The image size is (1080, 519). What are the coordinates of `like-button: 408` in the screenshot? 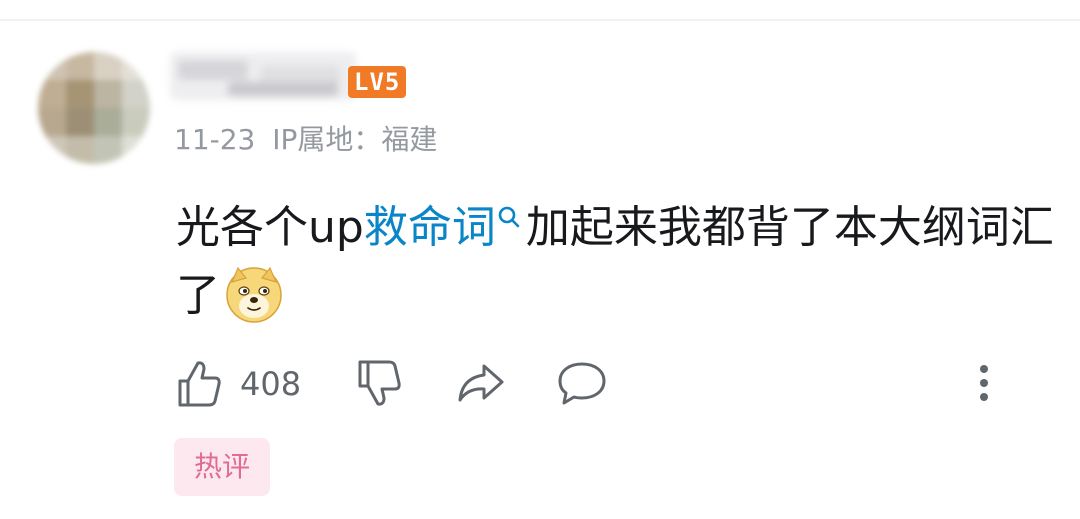 It's located at (238, 384).